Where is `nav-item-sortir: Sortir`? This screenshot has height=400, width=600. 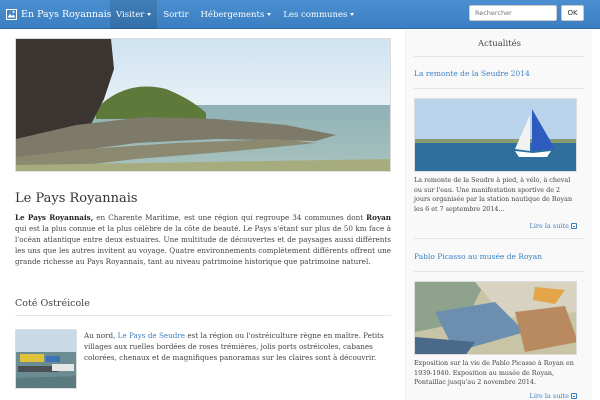
nav-item-sortir: Sortir is located at coordinates (175, 14).